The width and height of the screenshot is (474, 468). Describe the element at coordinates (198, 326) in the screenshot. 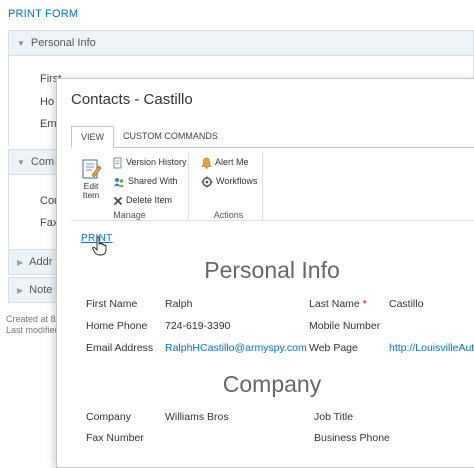

I see `home-phone-value: 724-619-3390` at that location.